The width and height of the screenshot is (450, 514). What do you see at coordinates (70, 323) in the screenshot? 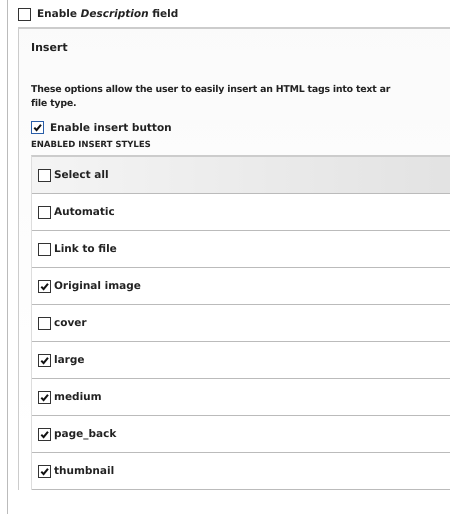
I see `checkbox-label: cover` at bounding box center [70, 323].